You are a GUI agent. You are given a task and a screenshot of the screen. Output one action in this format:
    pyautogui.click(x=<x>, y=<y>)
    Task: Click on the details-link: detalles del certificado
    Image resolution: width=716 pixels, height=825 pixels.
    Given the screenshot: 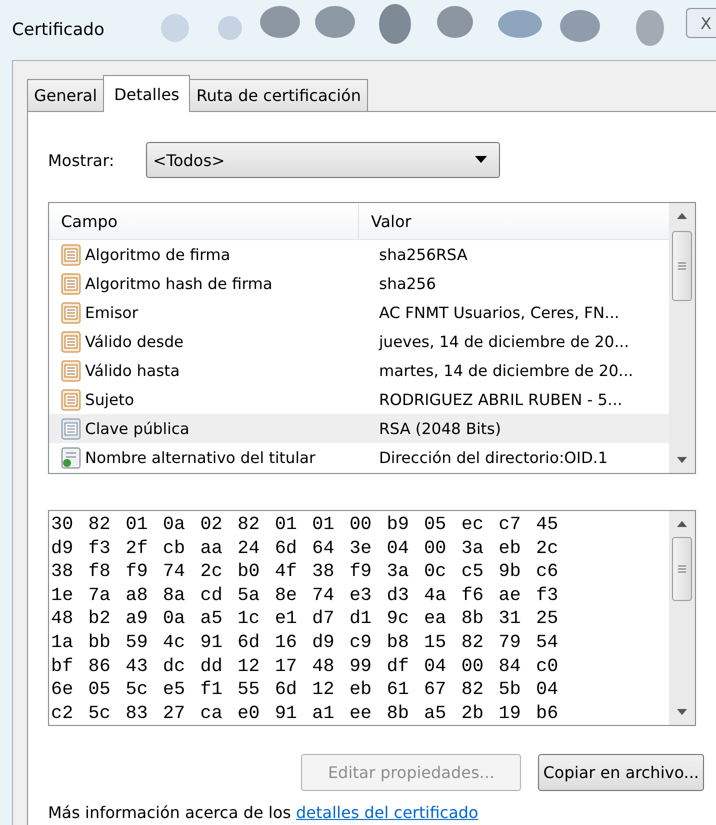 What is the action you would take?
    pyautogui.click(x=387, y=812)
    